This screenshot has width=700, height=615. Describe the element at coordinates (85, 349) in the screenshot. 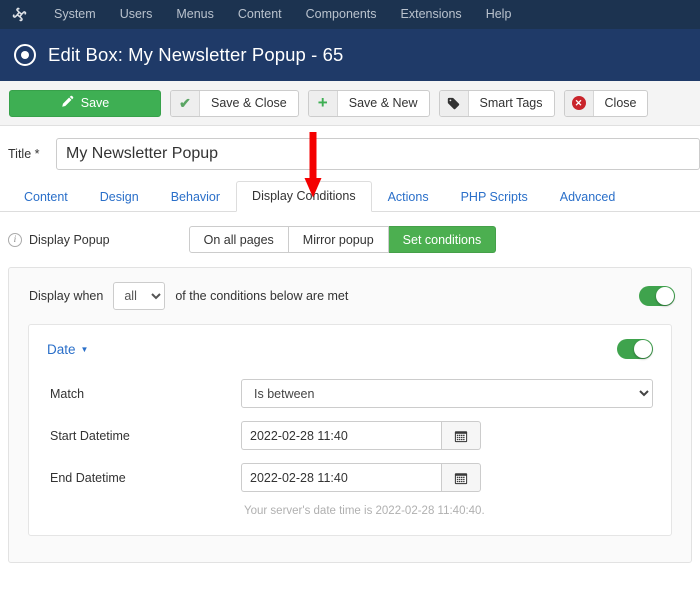

I see `caret-down-icon: ▼` at that location.